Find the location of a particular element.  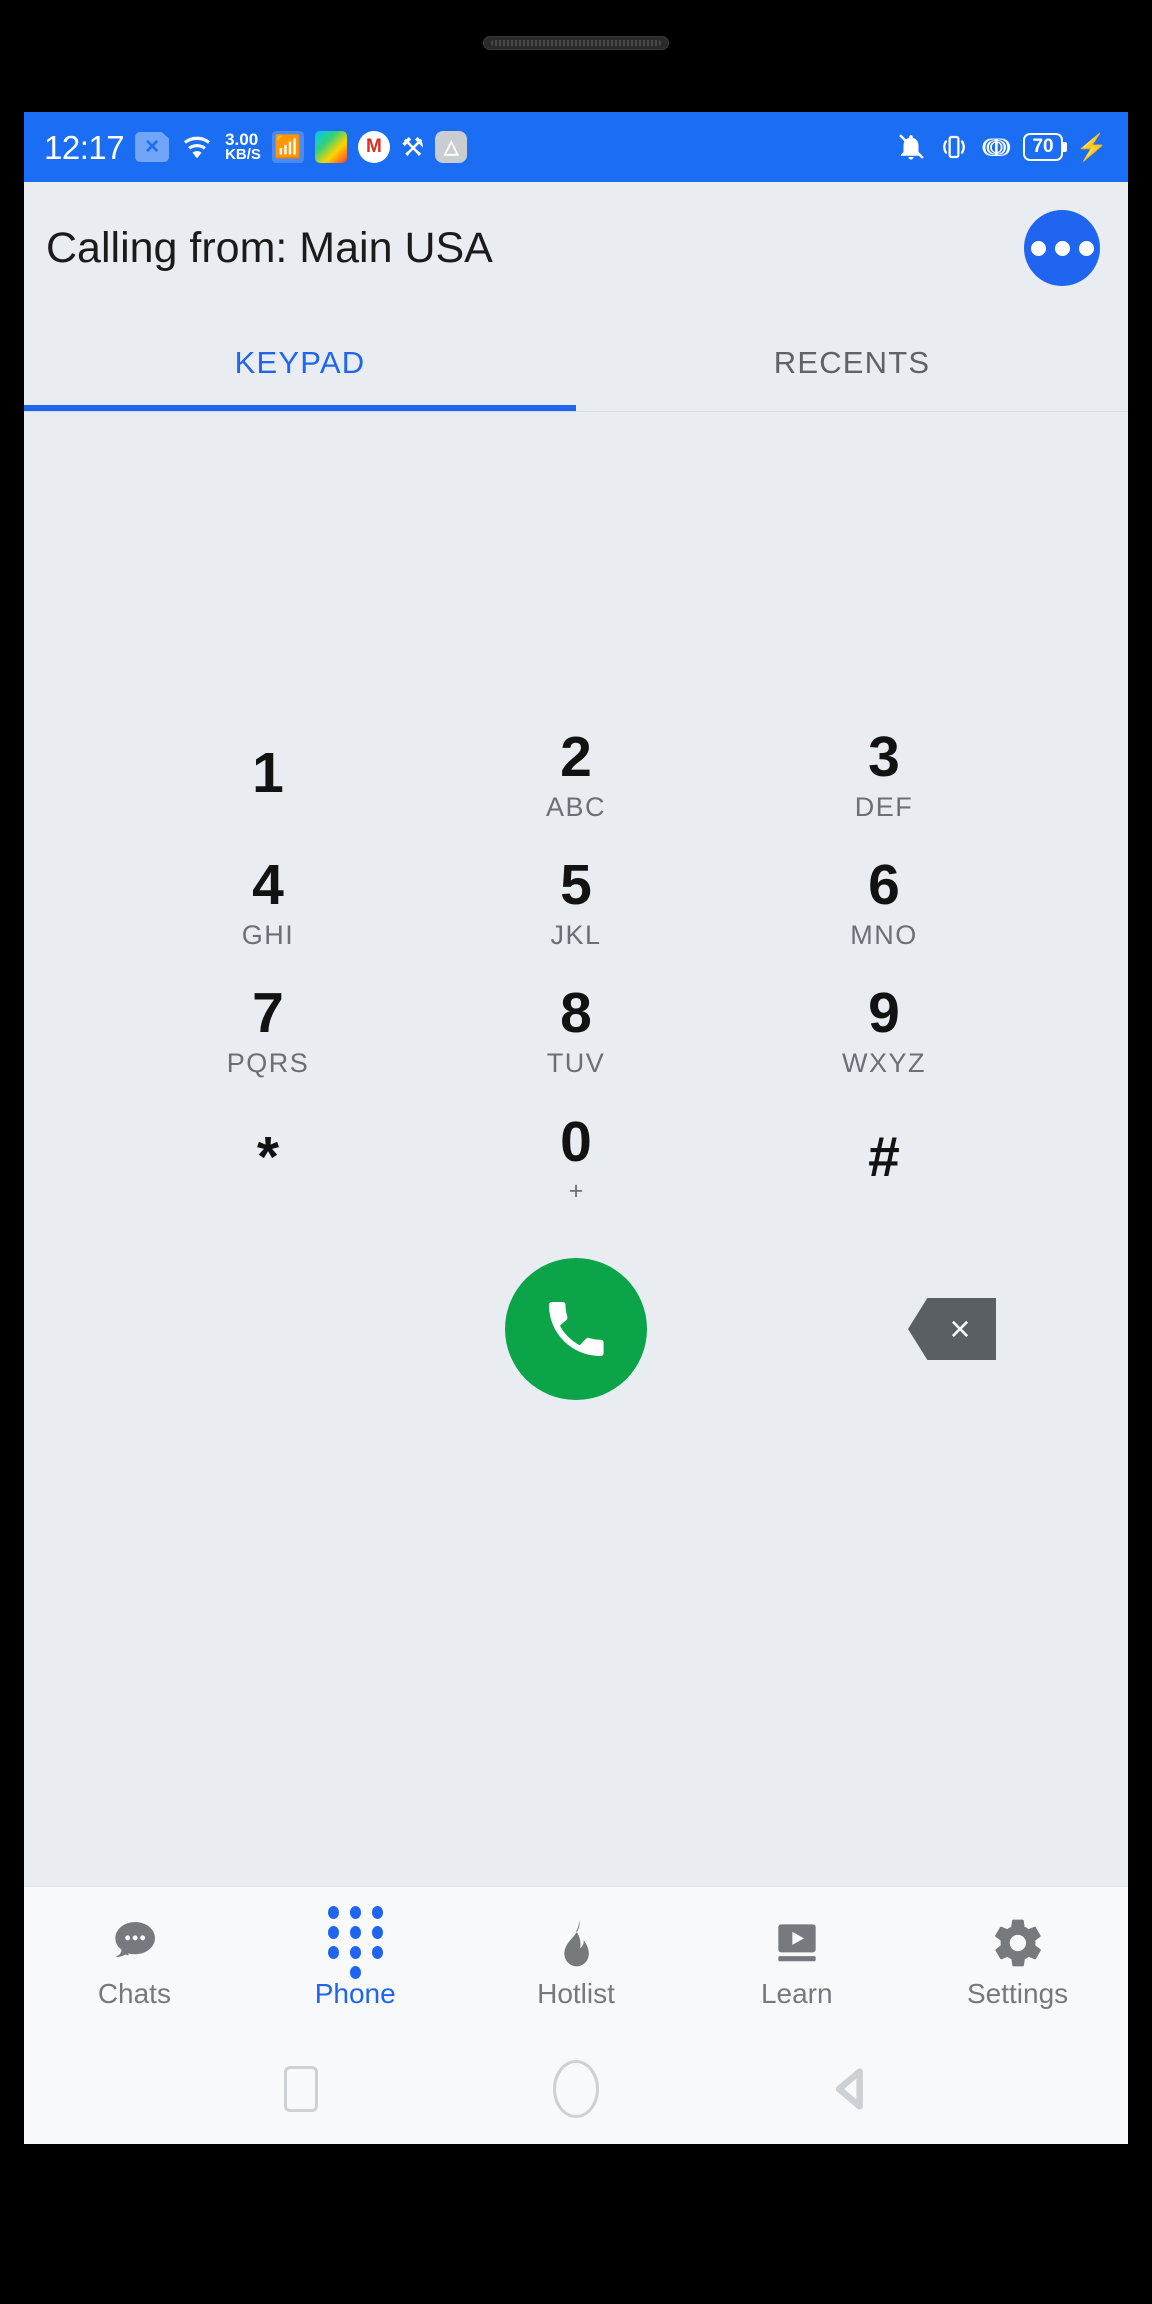

sim-card-x-icon is located at coordinates (152, 147).